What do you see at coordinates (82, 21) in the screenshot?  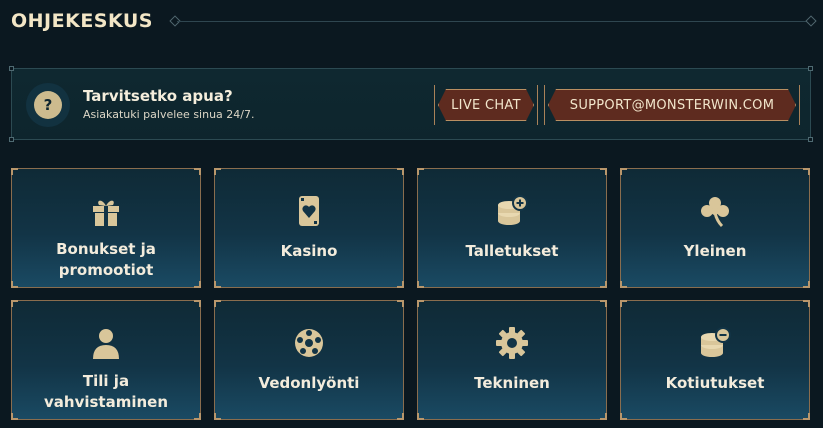 I see `page-title: OHJEKESKUS` at bounding box center [82, 21].